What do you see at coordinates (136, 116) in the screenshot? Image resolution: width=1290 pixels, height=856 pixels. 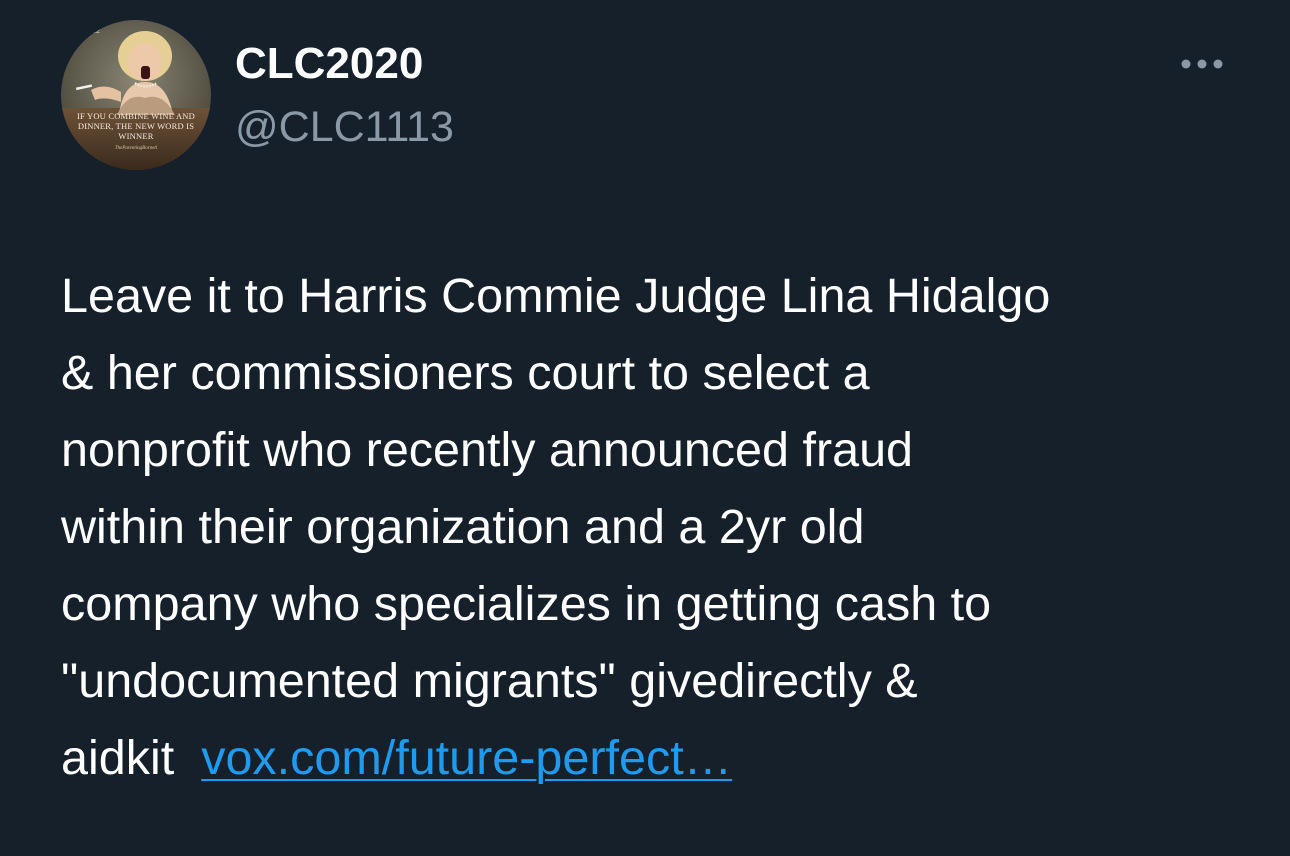 I see `avatar-caption-line: IF YOU COMBINE WINE AND` at bounding box center [136, 116].